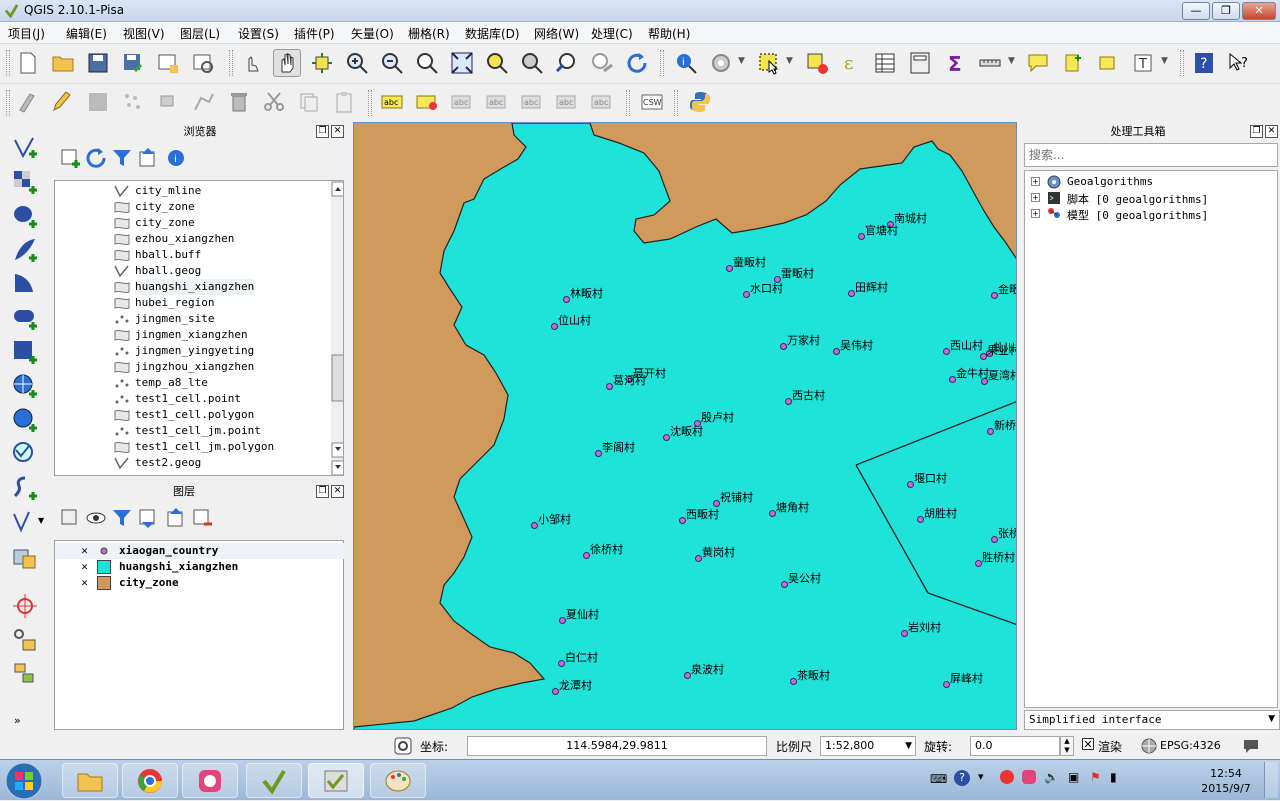 The image size is (1280, 801). What do you see at coordinates (357, 63) in the screenshot?
I see `zoom-in-button` at bounding box center [357, 63].